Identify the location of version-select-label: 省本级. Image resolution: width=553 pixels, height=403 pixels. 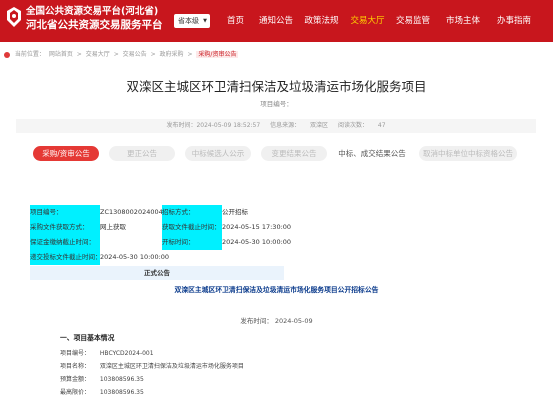
(188, 21).